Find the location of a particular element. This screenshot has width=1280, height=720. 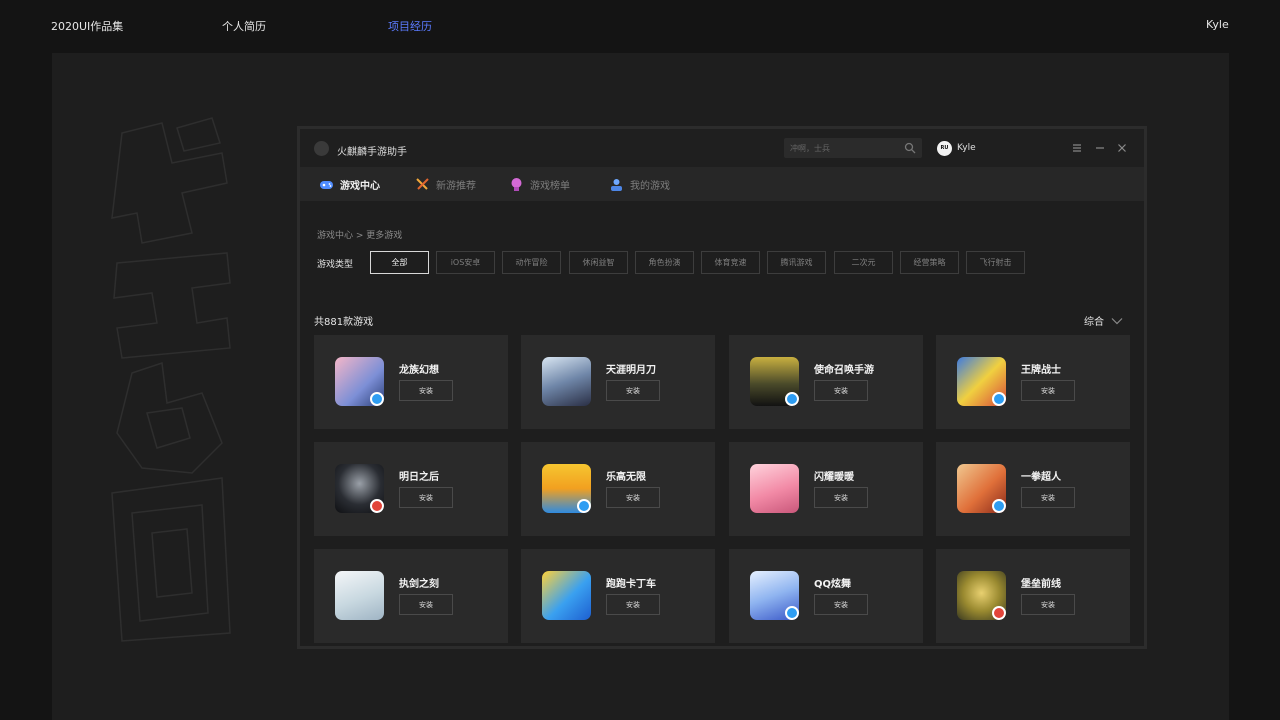

tab-label: 游戏榜单 is located at coordinates (550, 186).